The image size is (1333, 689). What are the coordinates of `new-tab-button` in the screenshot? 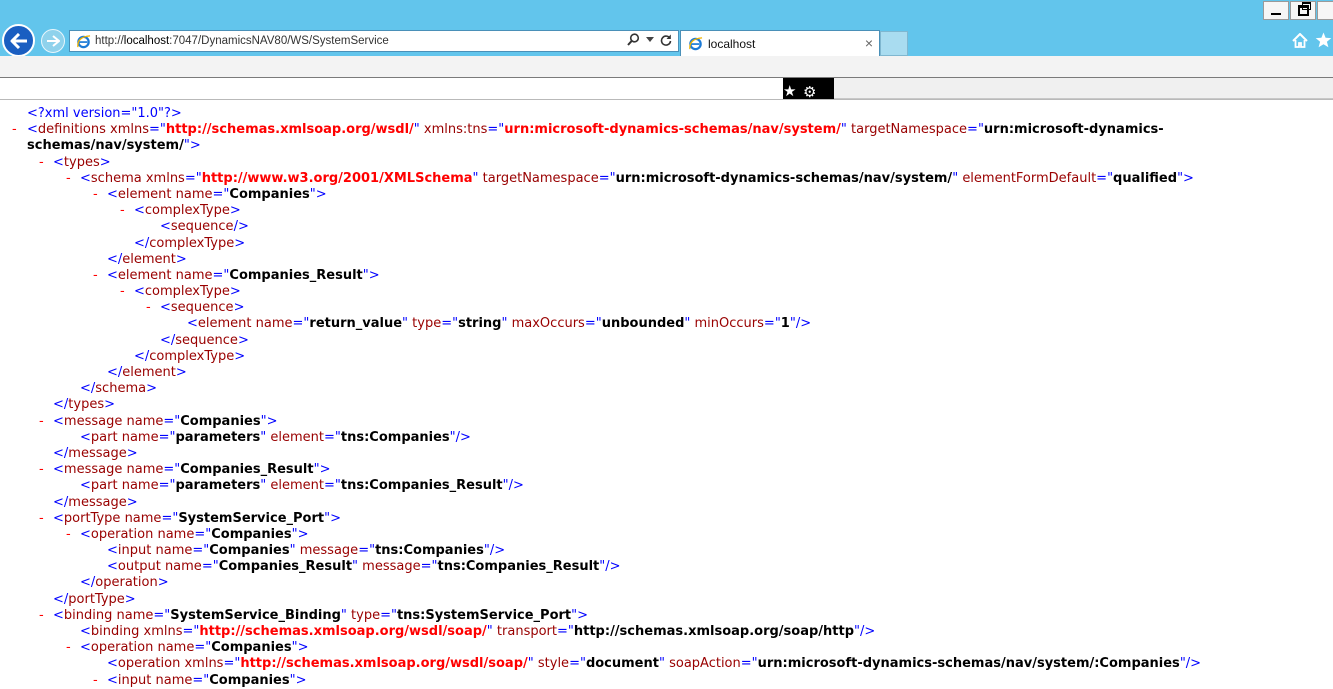 It's located at (894, 43).